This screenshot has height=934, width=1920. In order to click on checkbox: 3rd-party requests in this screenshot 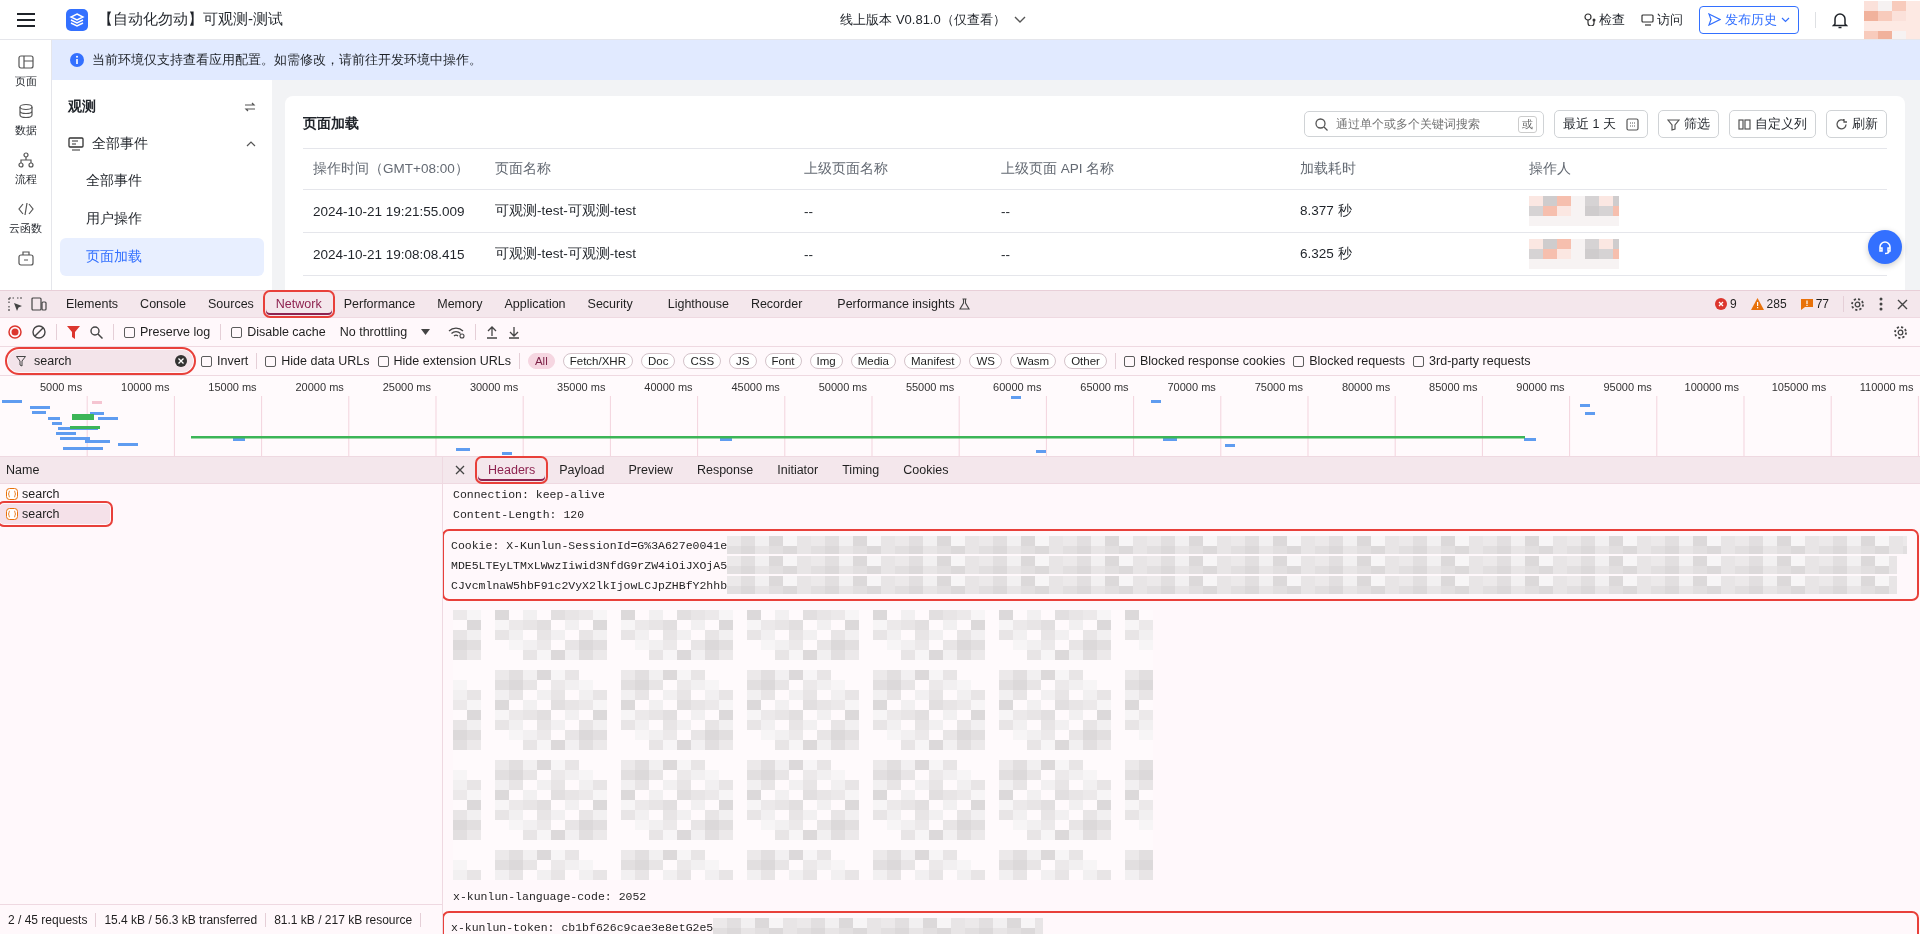, I will do `click(1472, 361)`.